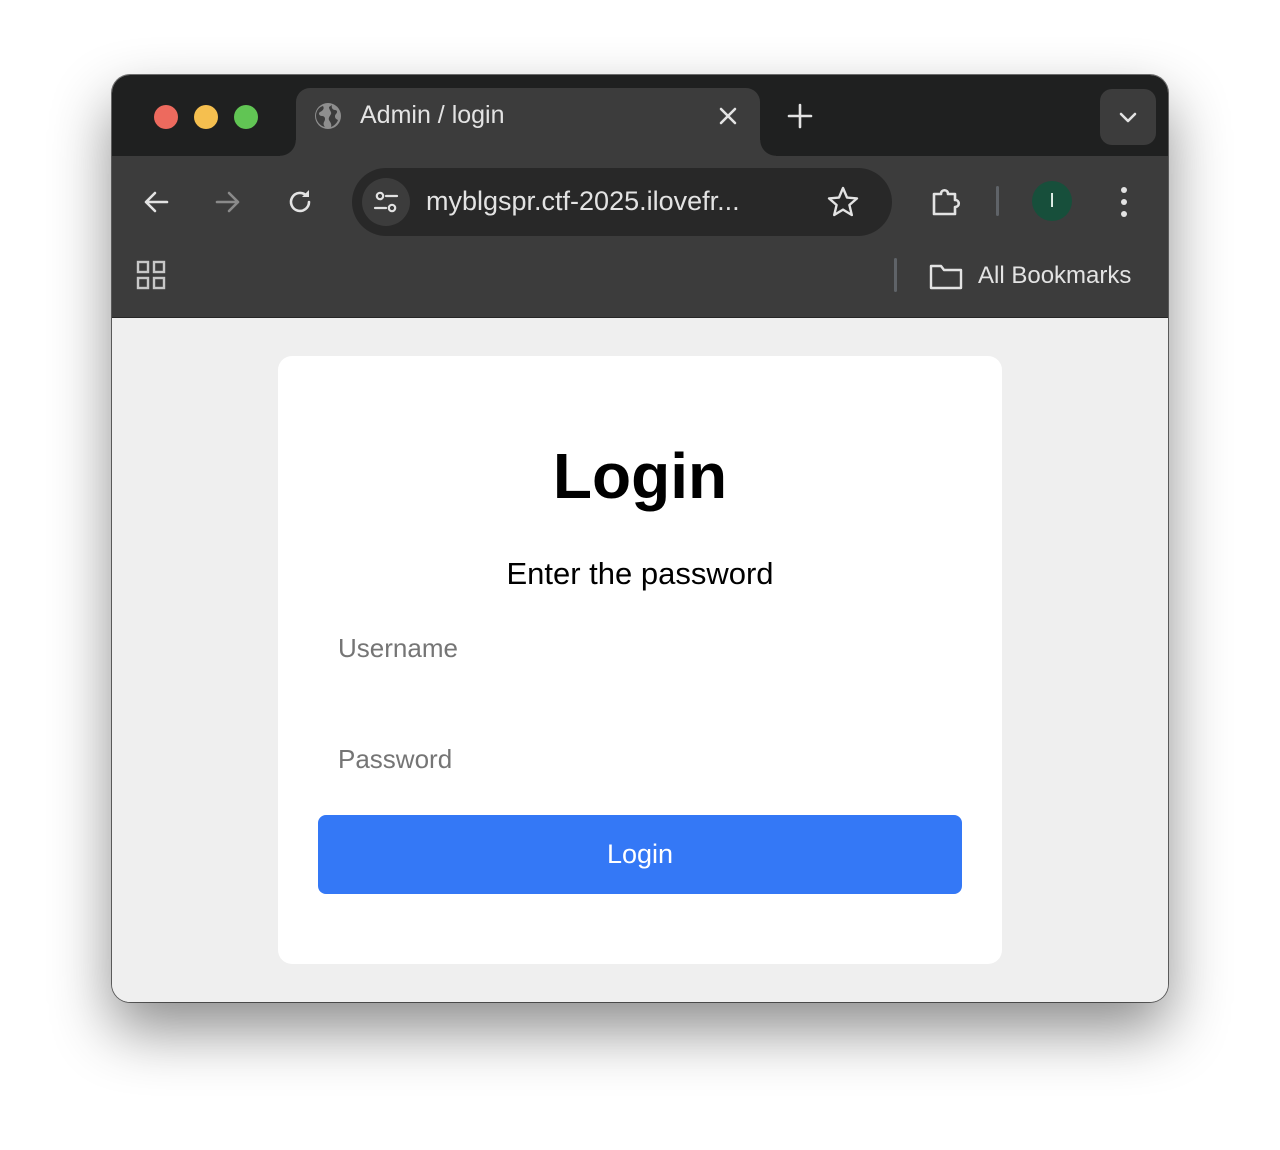  I want to click on tab-strip: Admin / login, so click(640, 115).